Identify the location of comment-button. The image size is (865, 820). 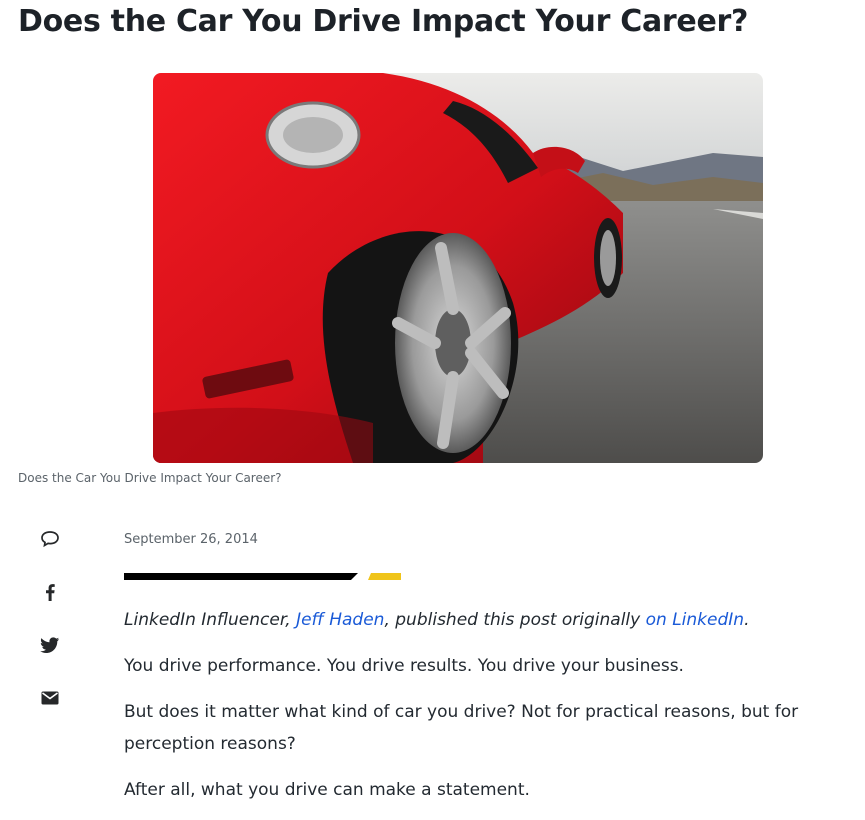
(50, 539).